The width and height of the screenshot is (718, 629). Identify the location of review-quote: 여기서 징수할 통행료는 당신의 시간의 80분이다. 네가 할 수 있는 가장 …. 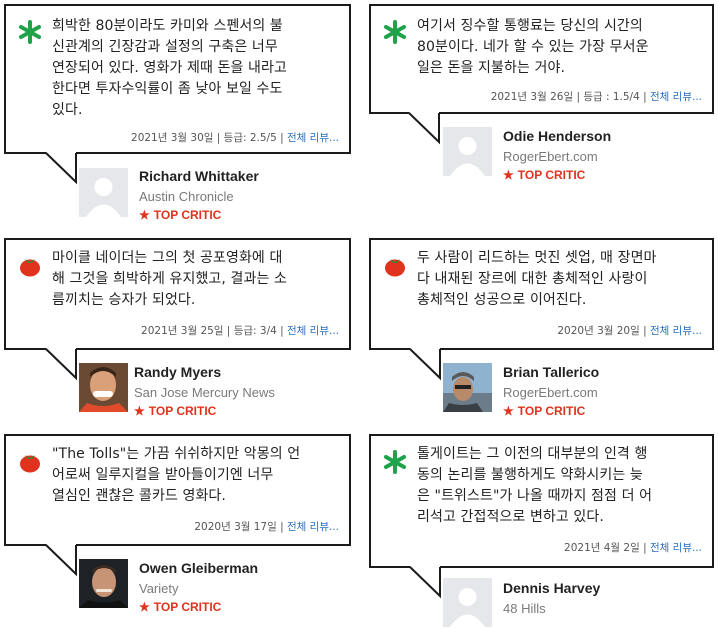
(533, 47).